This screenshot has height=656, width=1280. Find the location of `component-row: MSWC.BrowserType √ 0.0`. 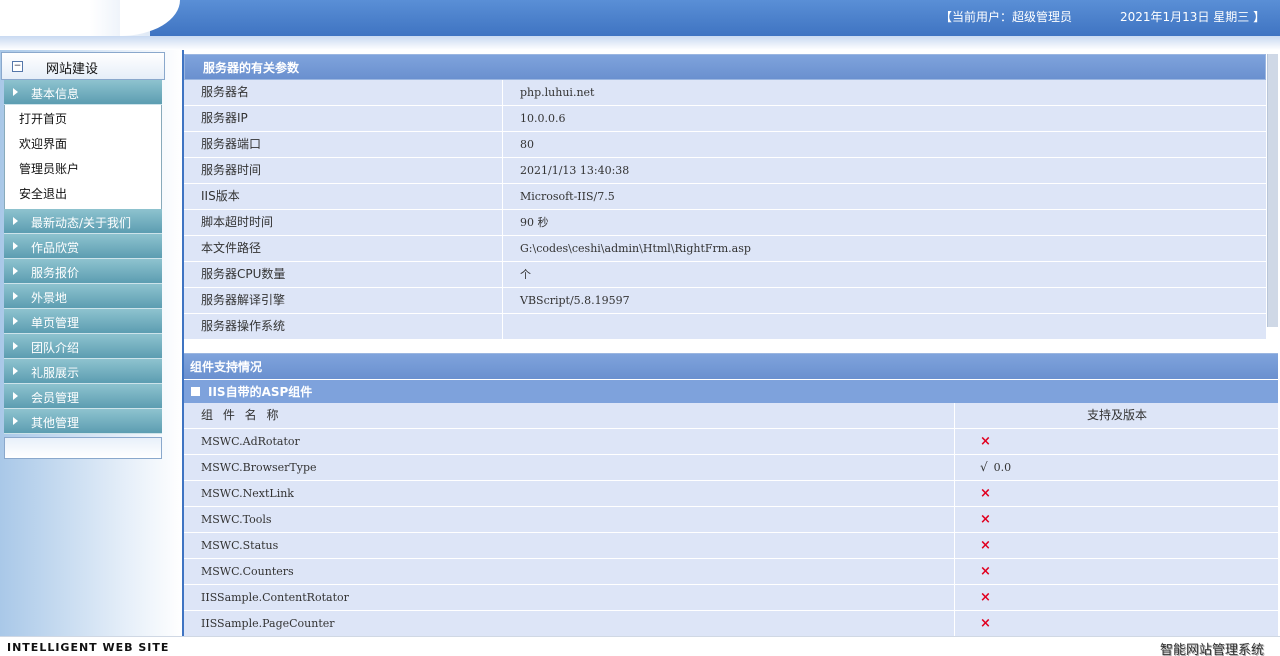

component-row: MSWC.BrowserType √ 0.0 is located at coordinates (731, 468).